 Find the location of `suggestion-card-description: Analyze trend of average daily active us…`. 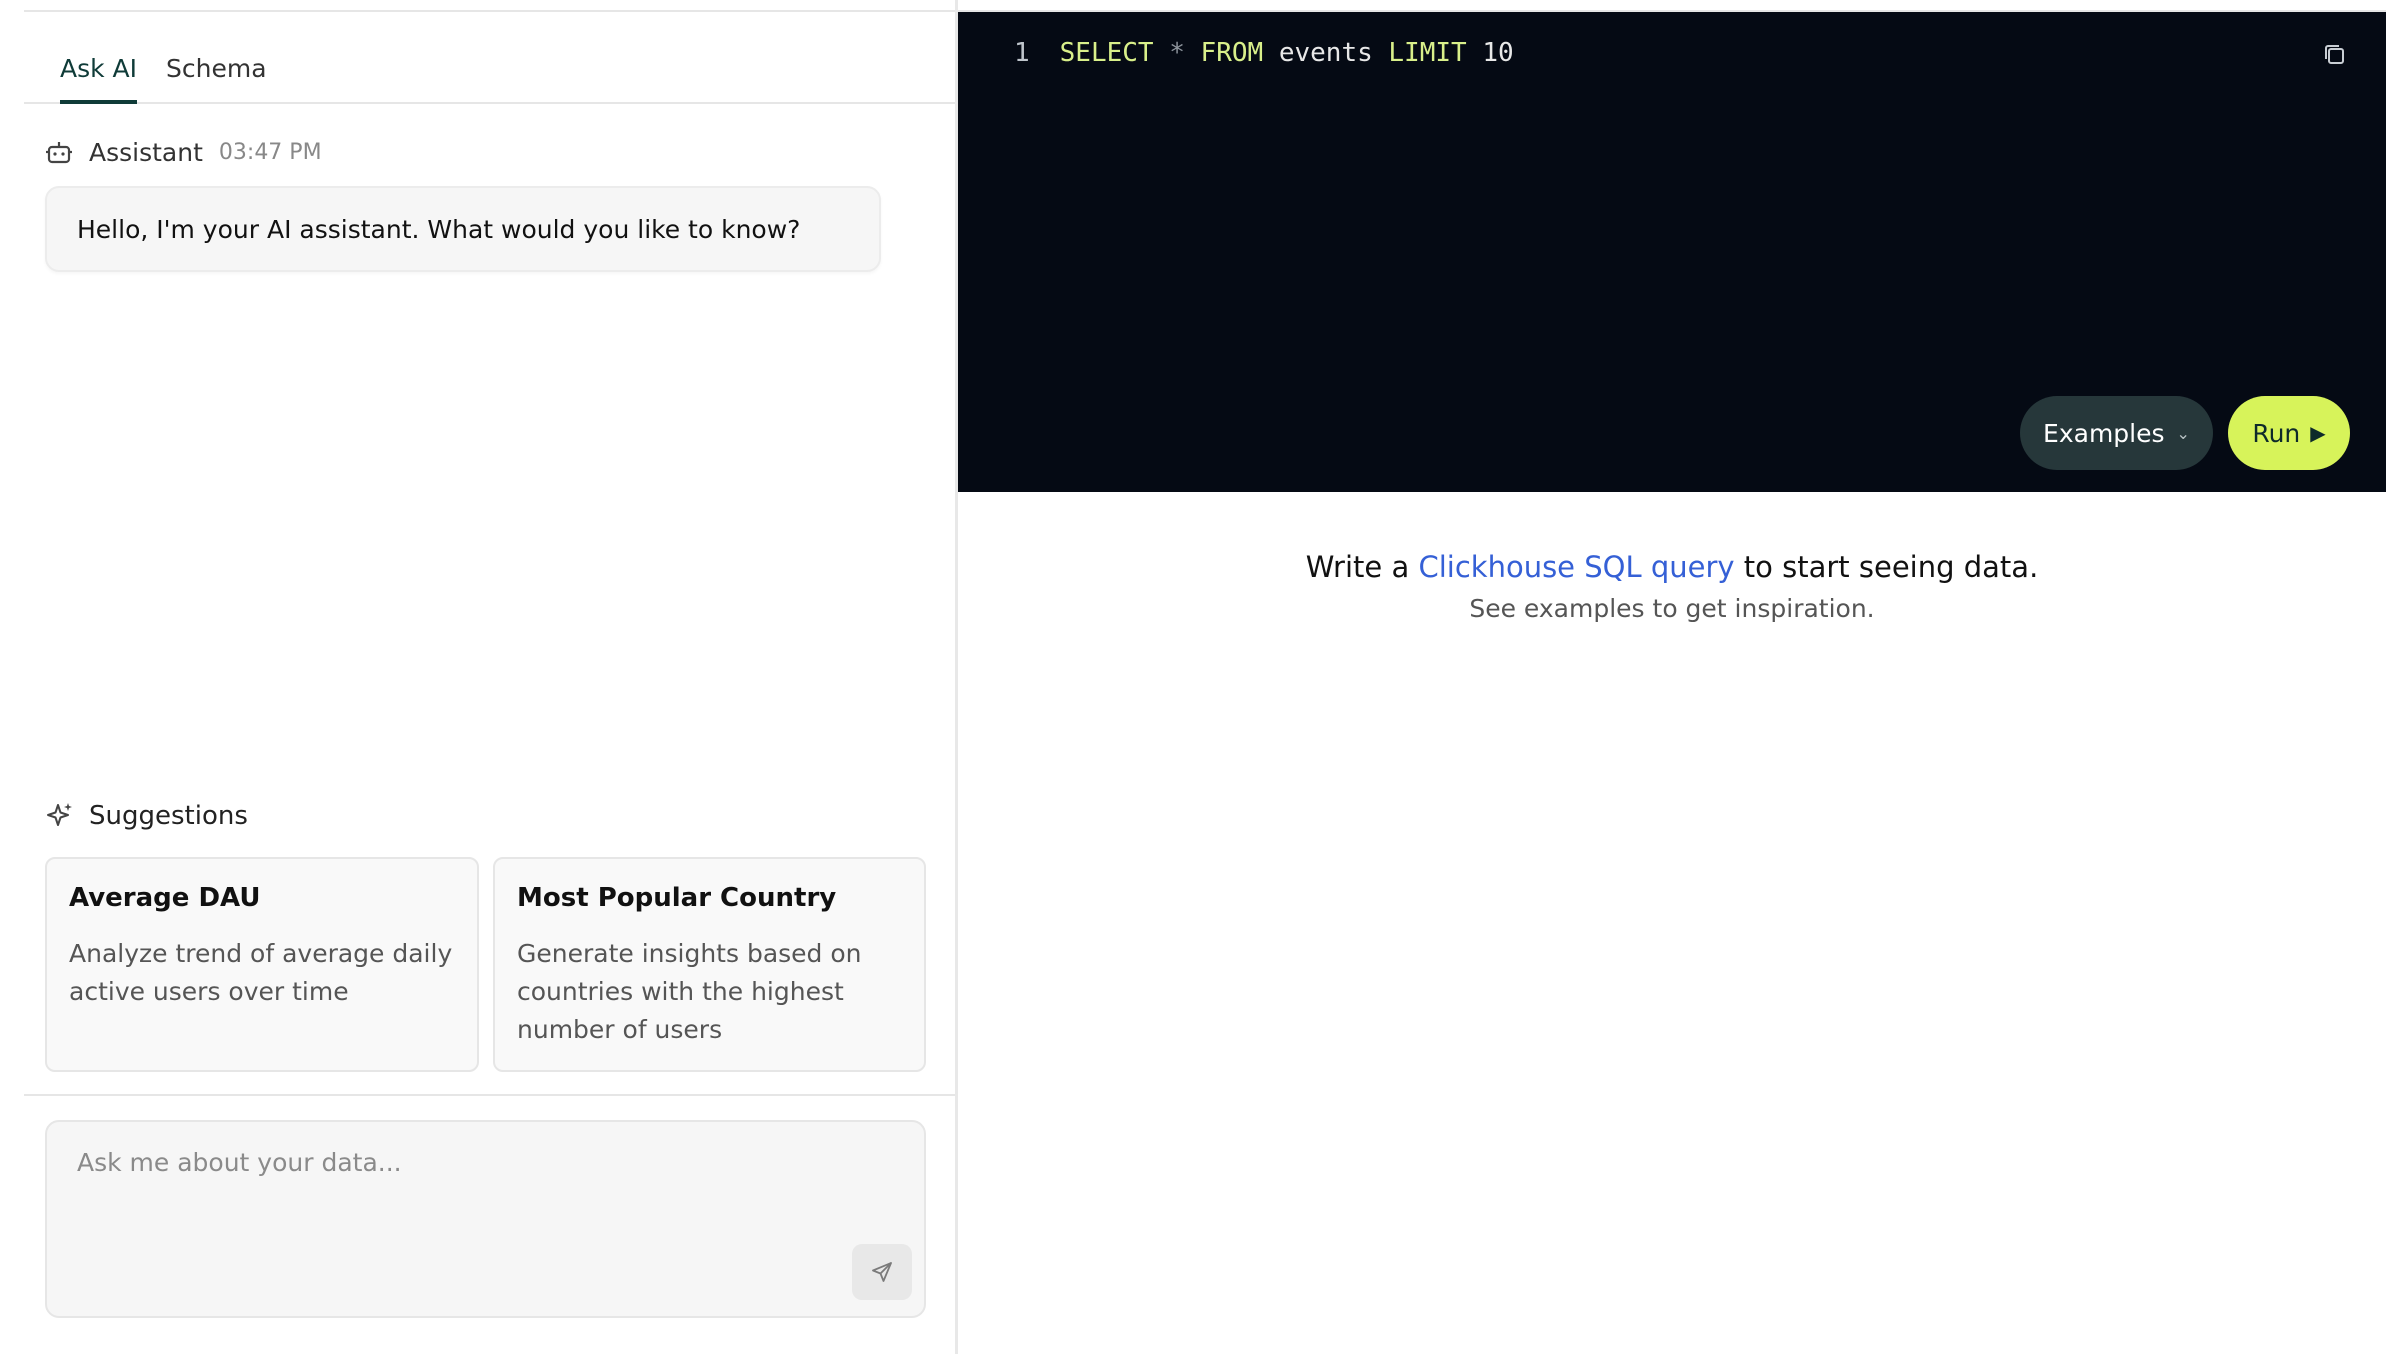

suggestion-card-description: Analyze trend of average daily active us… is located at coordinates (261, 972).